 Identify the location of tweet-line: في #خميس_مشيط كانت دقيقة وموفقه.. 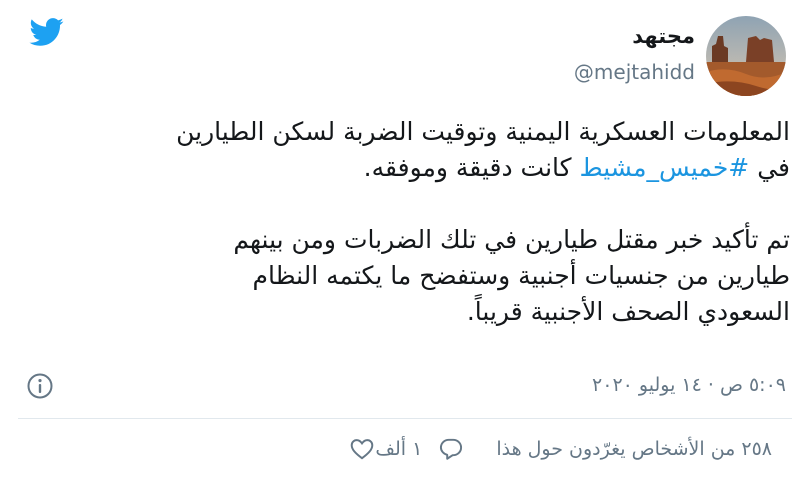
(405, 168).